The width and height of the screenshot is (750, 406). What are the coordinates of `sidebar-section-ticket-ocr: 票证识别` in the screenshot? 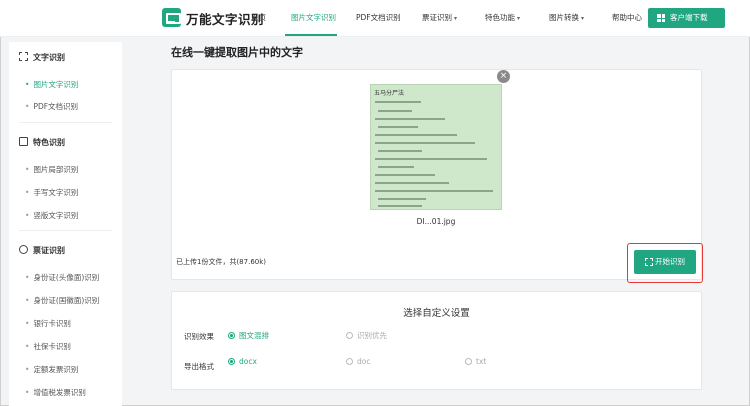 It's located at (42, 250).